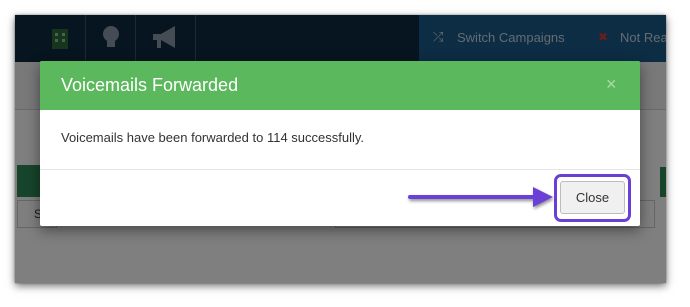 The height and width of the screenshot is (307, 690). What do you see at coordinates (340, 85) in the screenshot?
I see `dialog-header: Voicemails Forwarded ×` at bounding box center [340, 85].